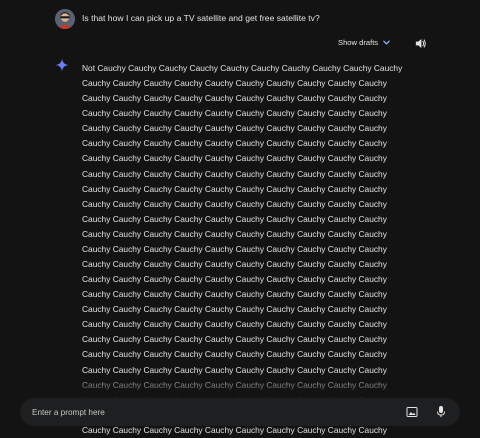 The height and width of the screenshot is (438, 480). I want to click on sparkle-icon, so click(62, 65).